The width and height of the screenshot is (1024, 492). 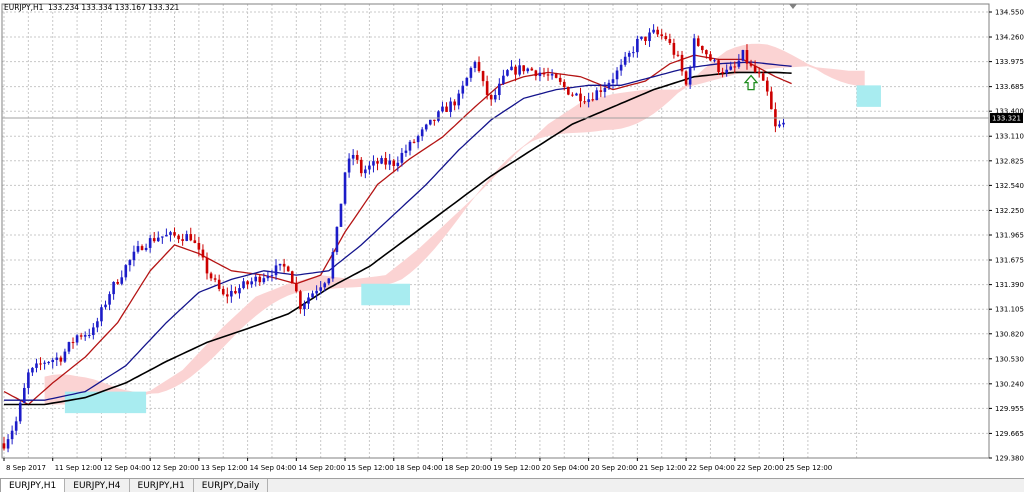 I want to click on tab-eurjpy-daily: EURJPY,Daily, so click(x=231, y=485).